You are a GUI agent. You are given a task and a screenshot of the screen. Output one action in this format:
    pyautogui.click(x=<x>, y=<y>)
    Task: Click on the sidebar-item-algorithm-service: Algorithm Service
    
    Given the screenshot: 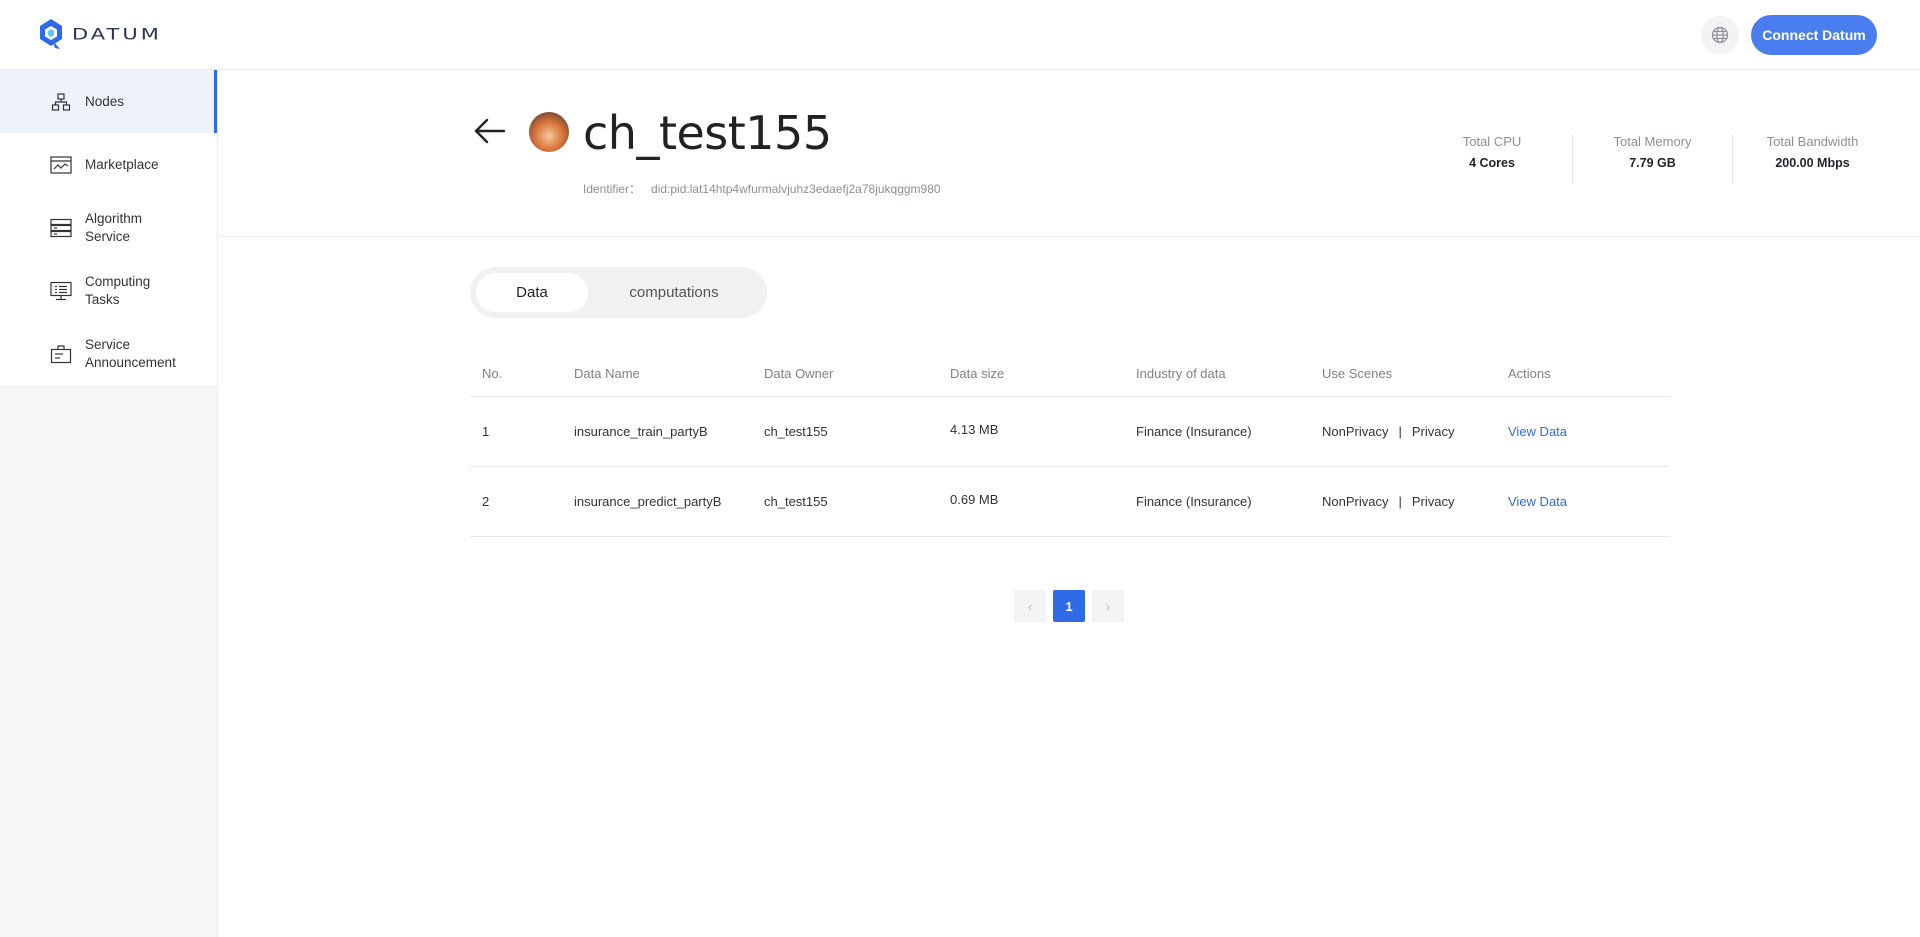 What is the action you would take?
    pyautogui.click(x=108, y=227)
    